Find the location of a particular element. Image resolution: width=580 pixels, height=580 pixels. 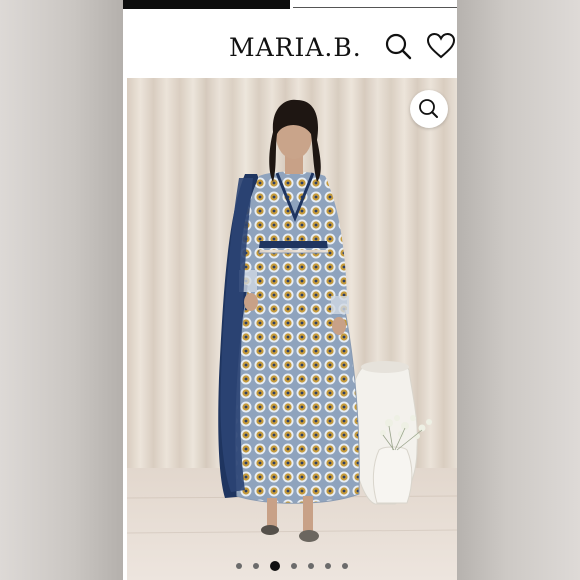

site-header: MARIA.B. is located at coordinates (290, 43).